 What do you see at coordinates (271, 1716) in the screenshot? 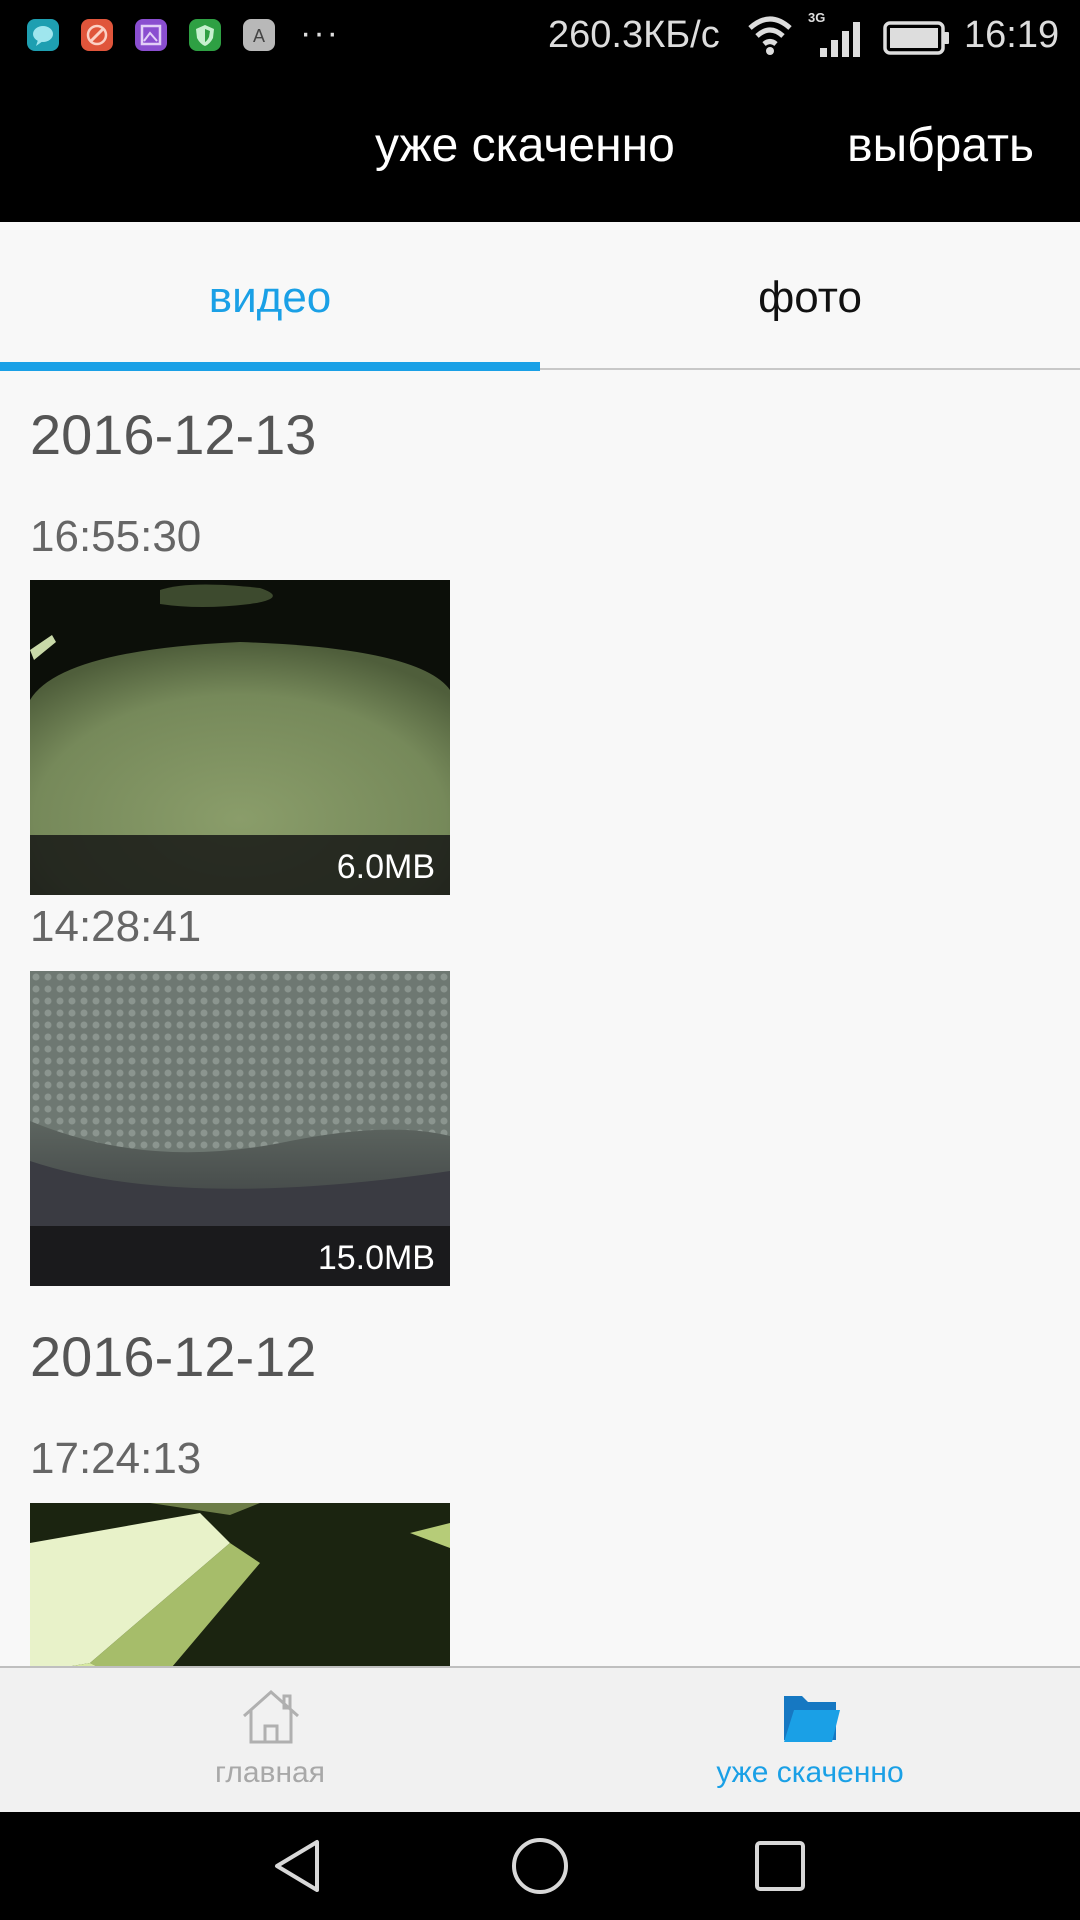
I see `home-icon` at bounding box center [271, 1716].